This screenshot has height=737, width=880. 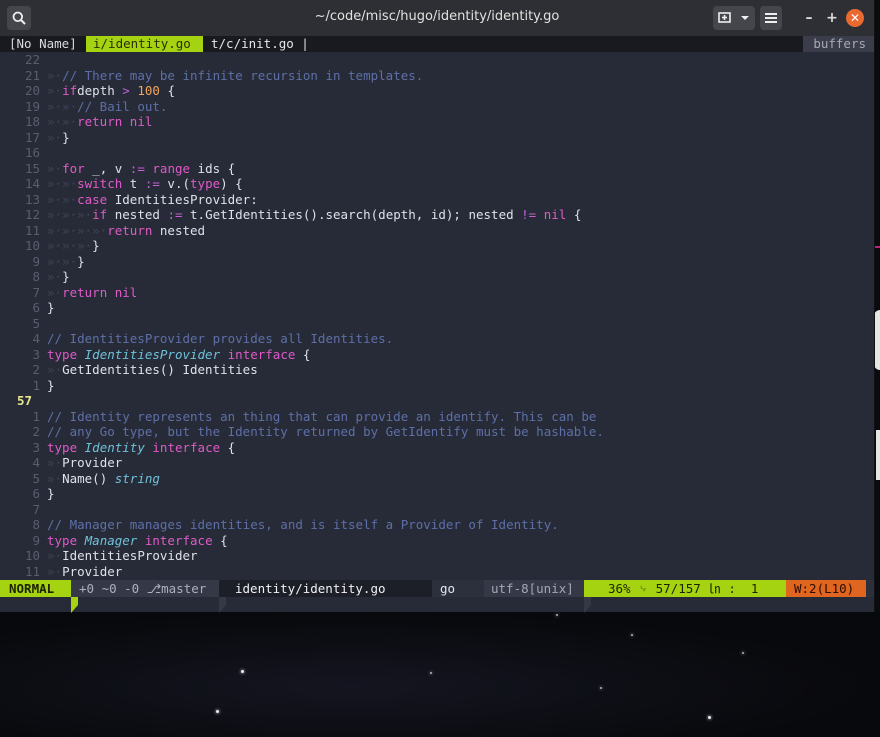 I want to click on code-line: 22, so click(x=23, y=60).